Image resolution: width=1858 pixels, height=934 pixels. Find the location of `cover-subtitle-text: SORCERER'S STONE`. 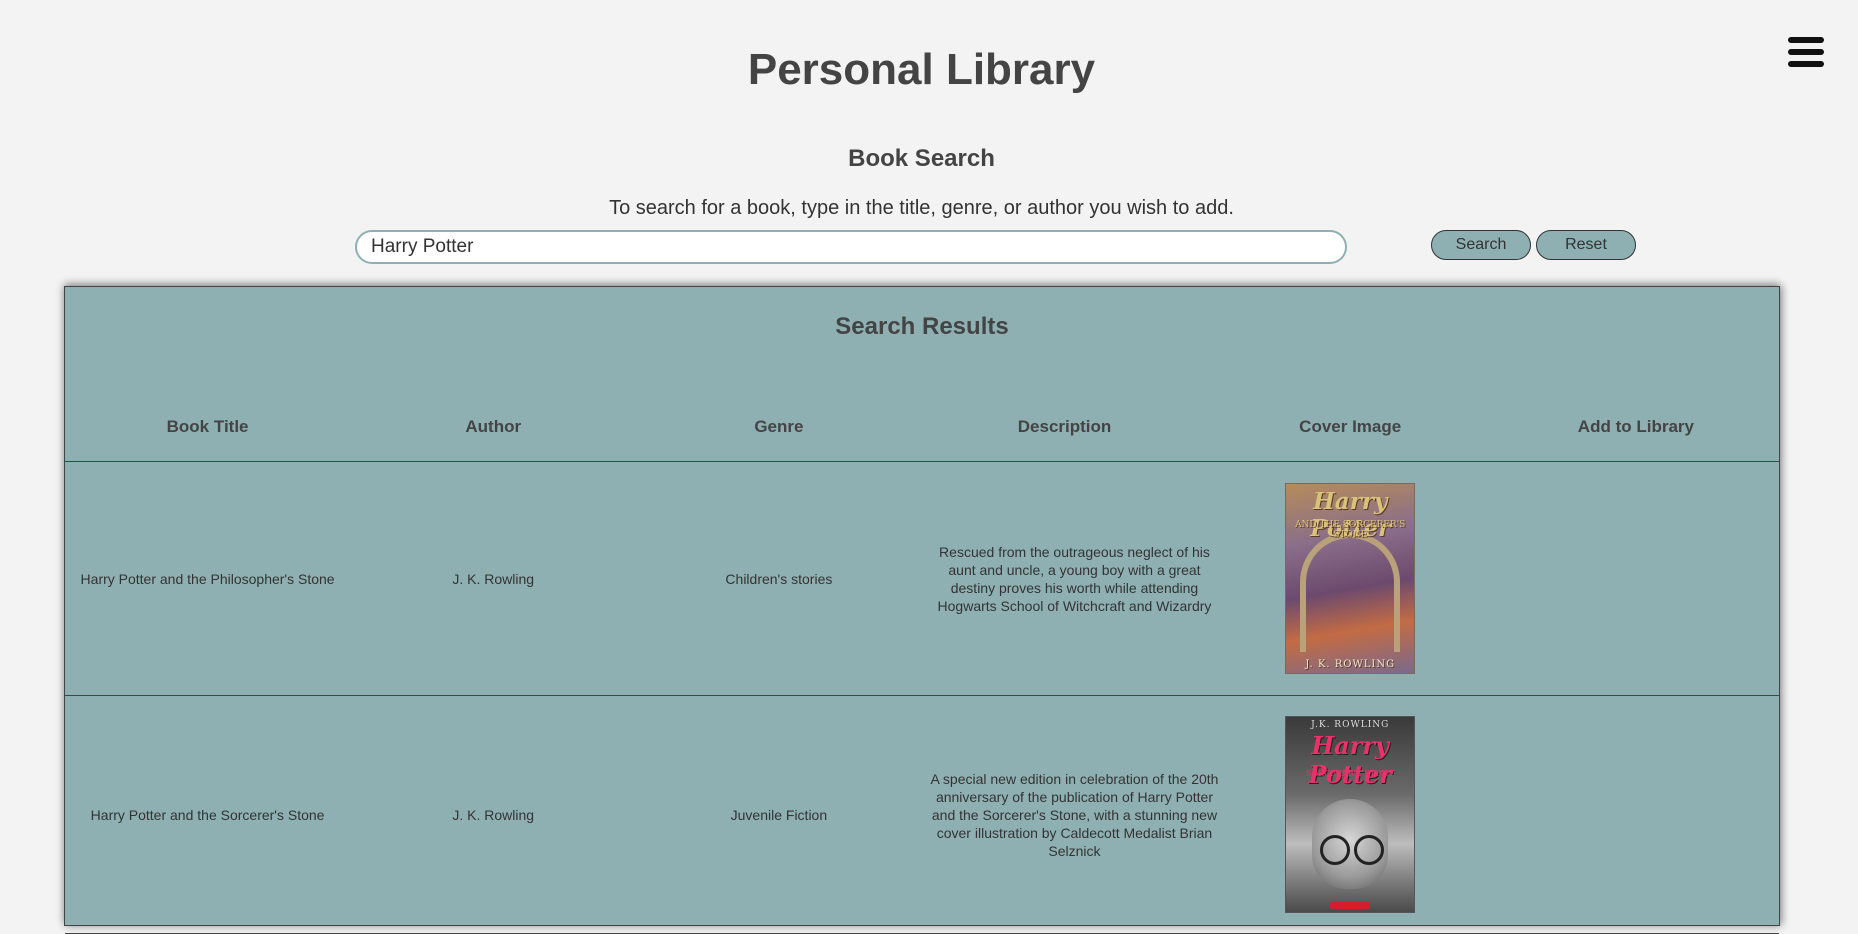

cover-subtitle-text: SORCERER'S STONE is located at coordinates (1350, 773).